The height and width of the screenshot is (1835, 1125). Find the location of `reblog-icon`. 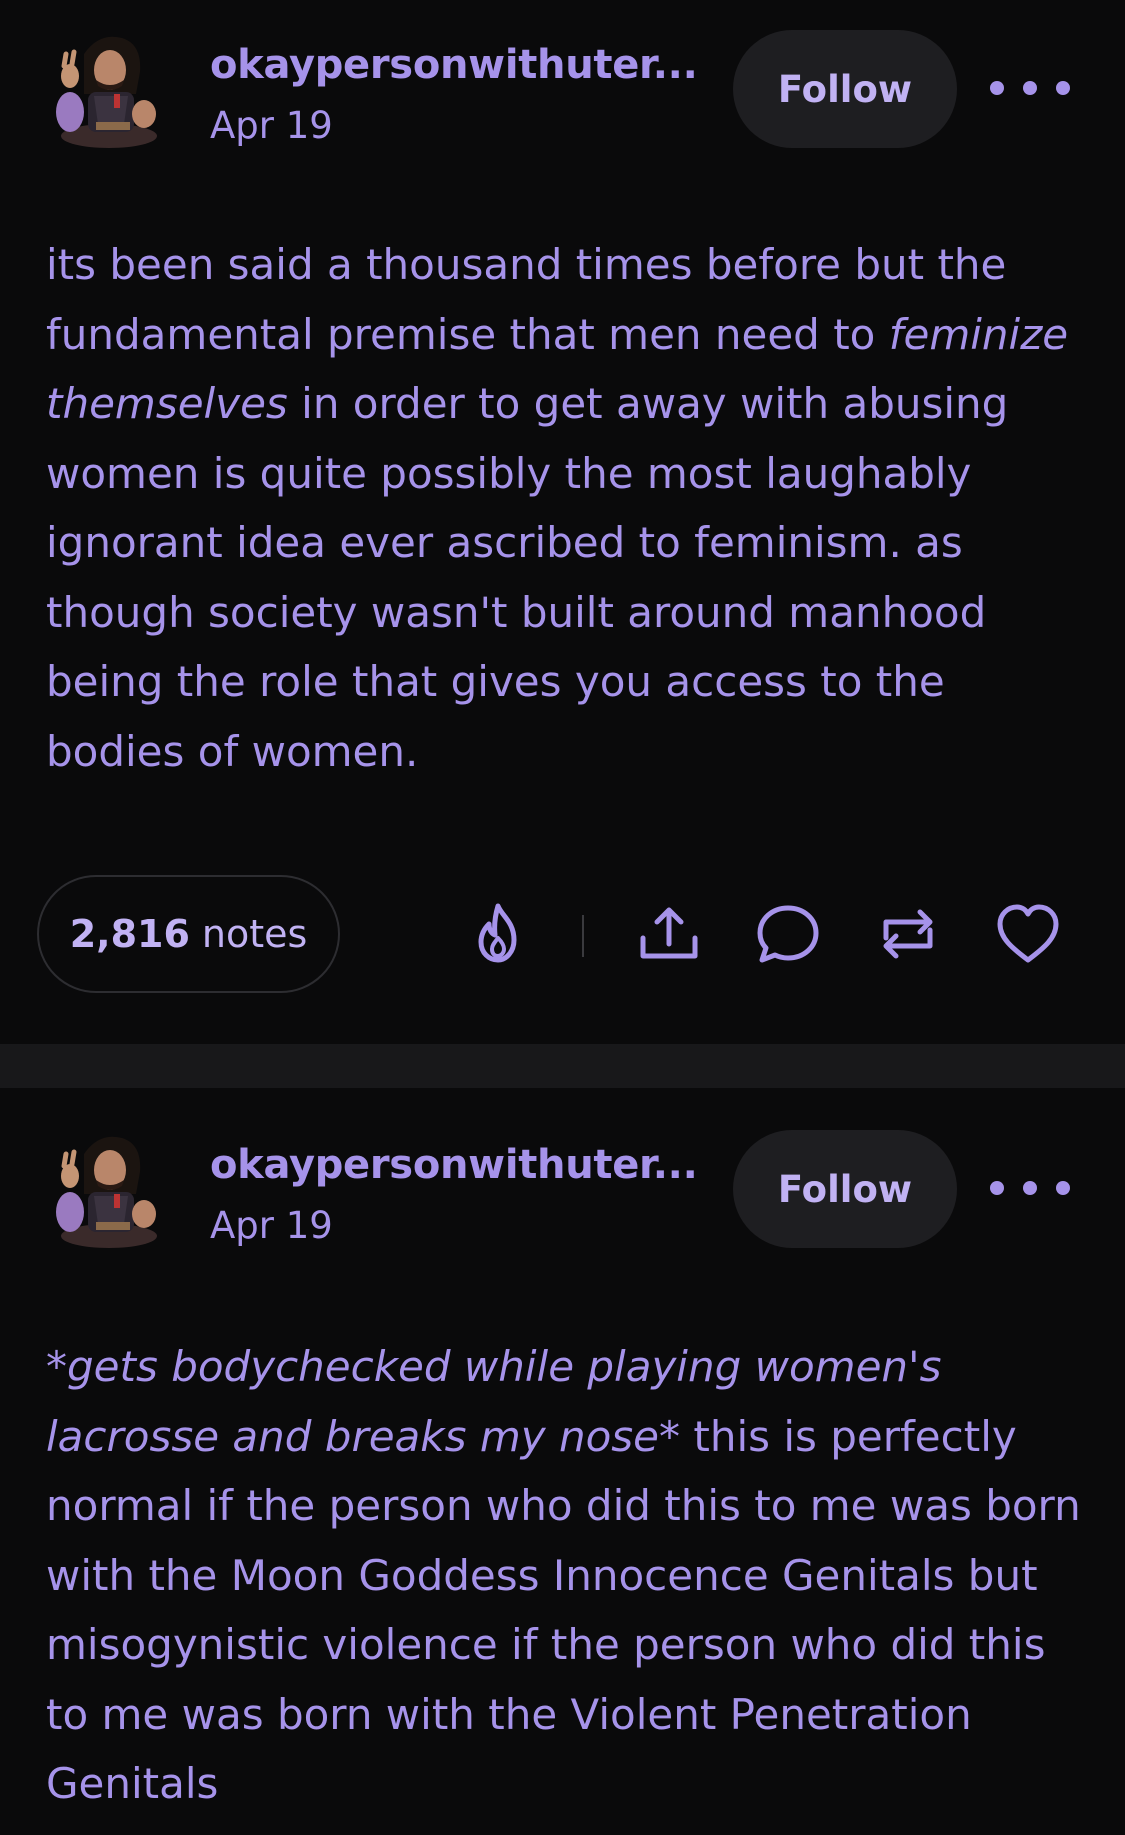

reblog-icon is located at coordinates (908, 934).